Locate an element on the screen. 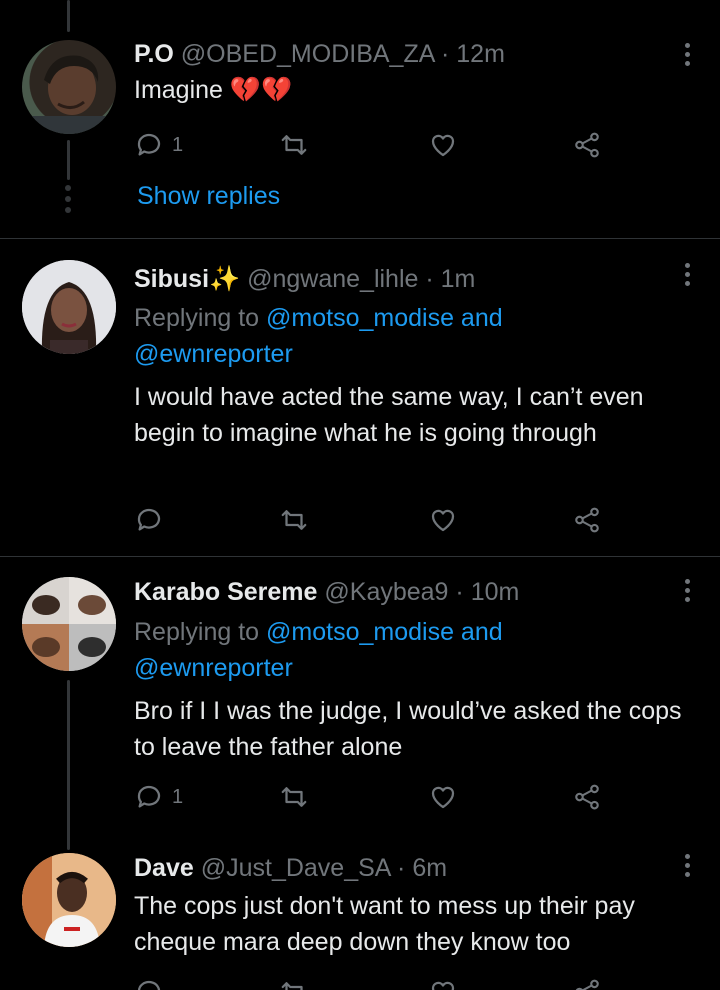 The width and height of the screenshot is (720, 990). thread-collapsed-dots is located at coordinates (68, 199).